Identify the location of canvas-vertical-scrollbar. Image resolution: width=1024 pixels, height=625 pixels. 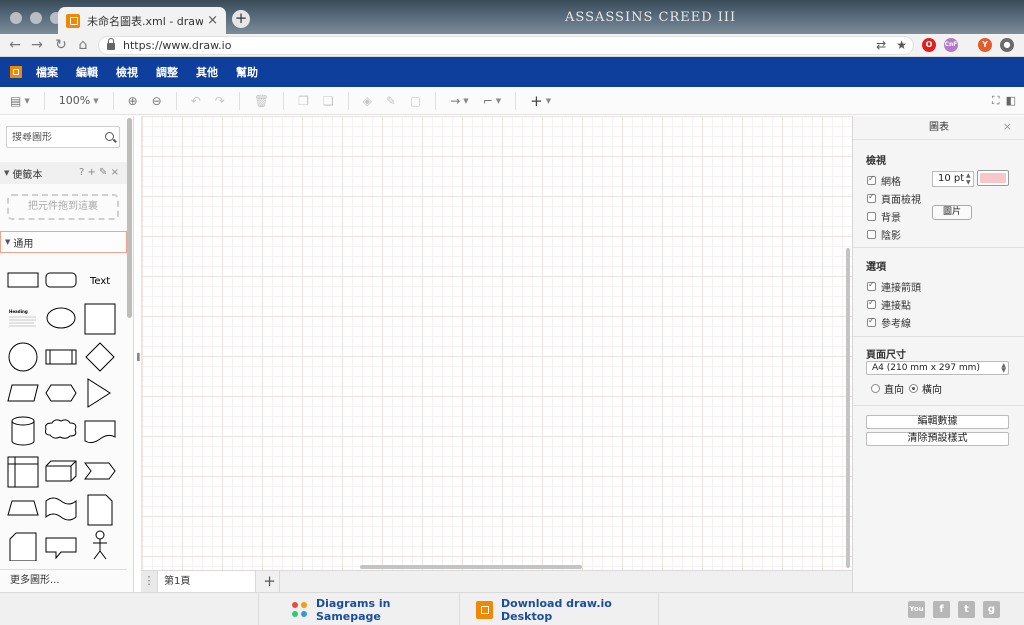
(848, 408).